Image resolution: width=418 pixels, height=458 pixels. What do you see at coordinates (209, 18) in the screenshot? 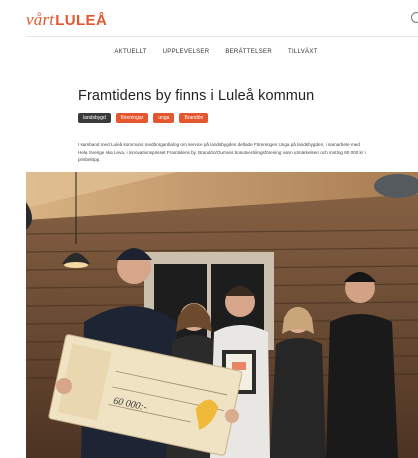
I see `site-header: vårt LULEÅ` at bounding box center [209, 18].